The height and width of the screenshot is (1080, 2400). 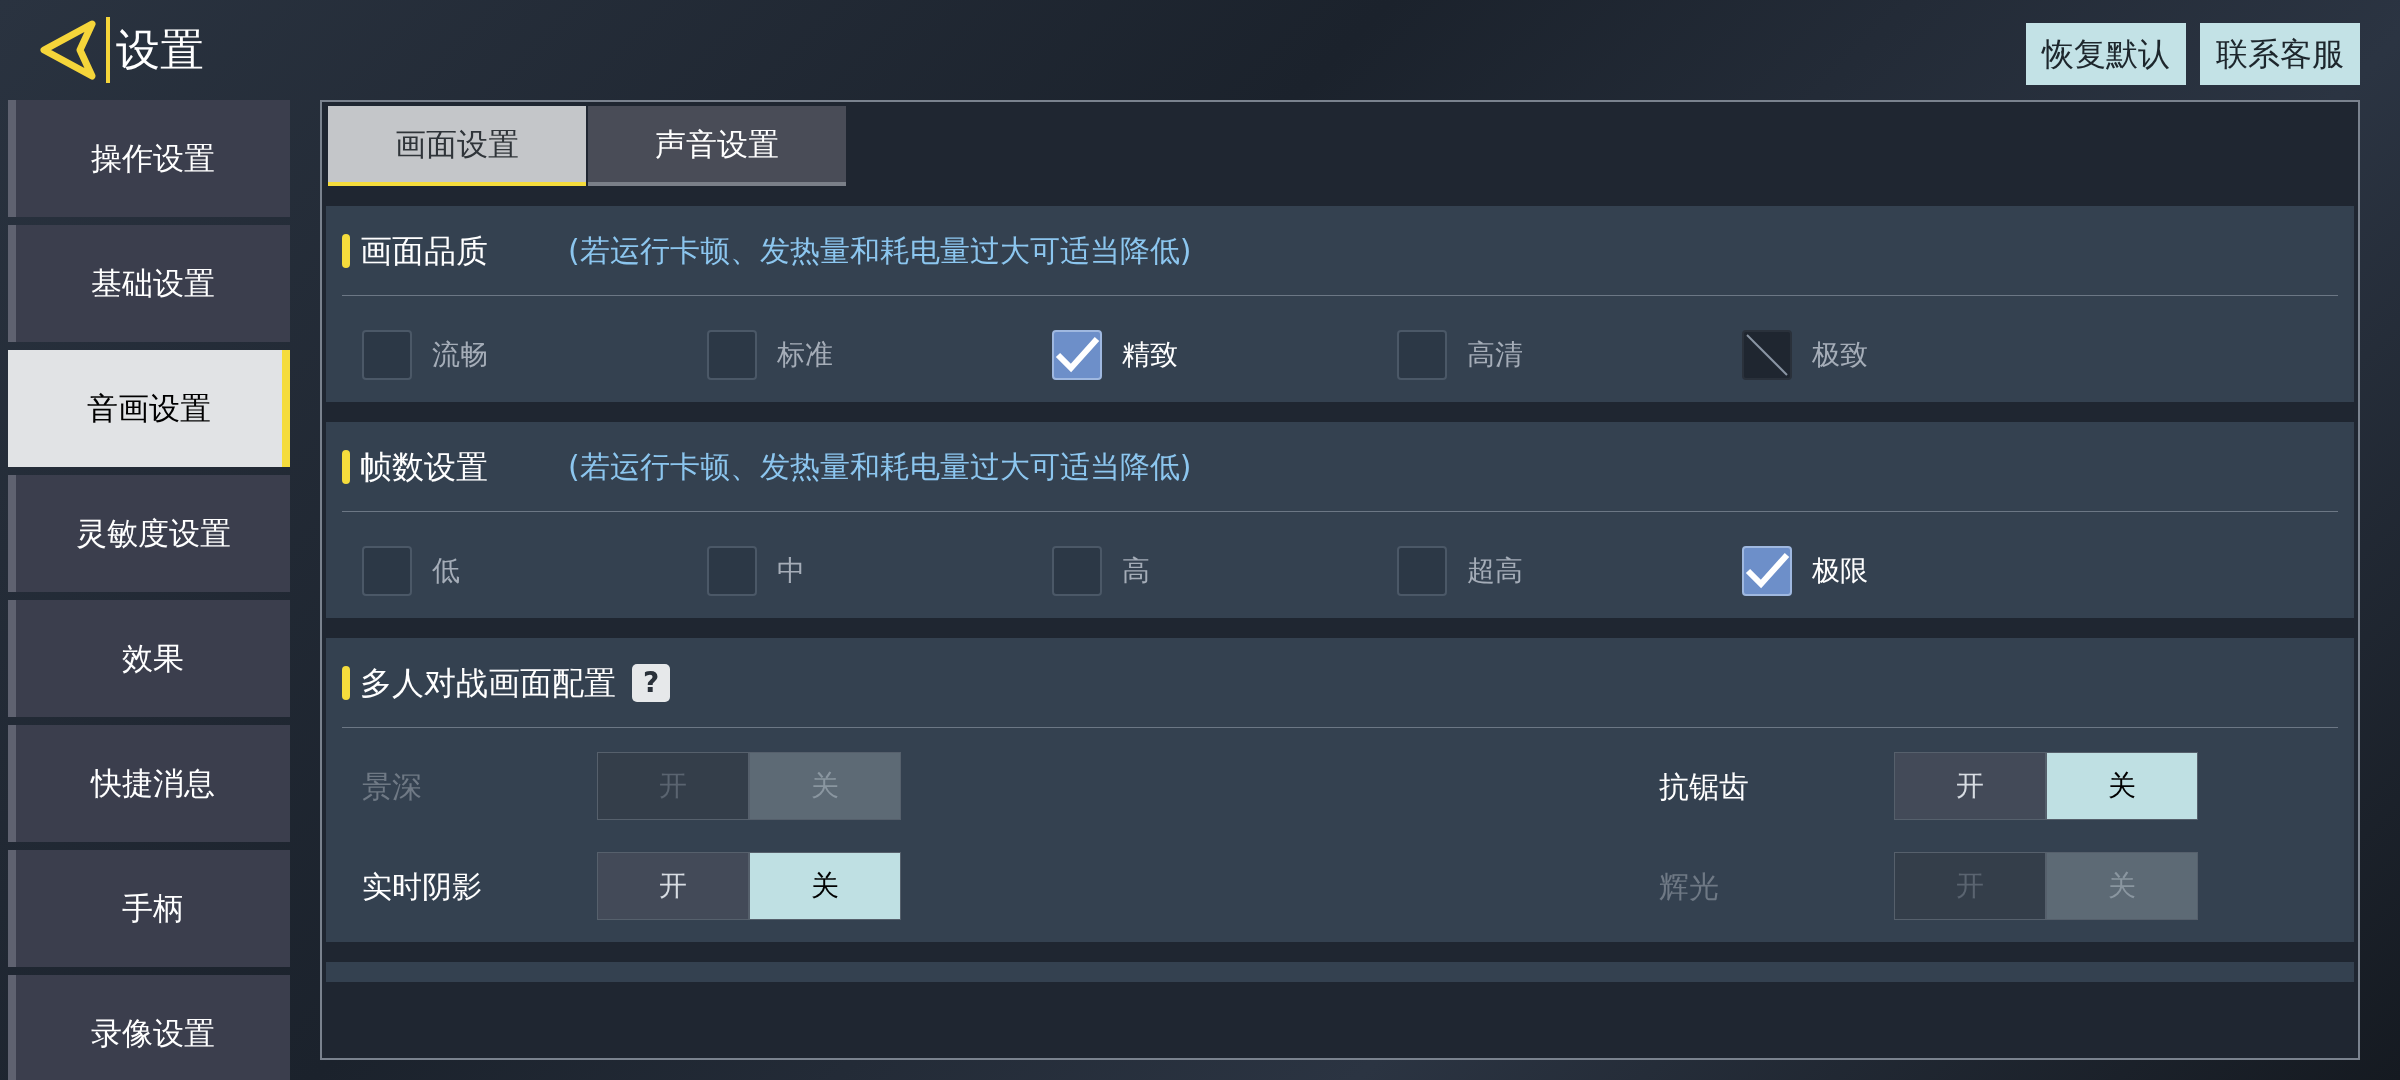 What do you see at coordinates (805, 355) in the screenshot?
I see `option-label: 标准` at bounding box center [805, 355].